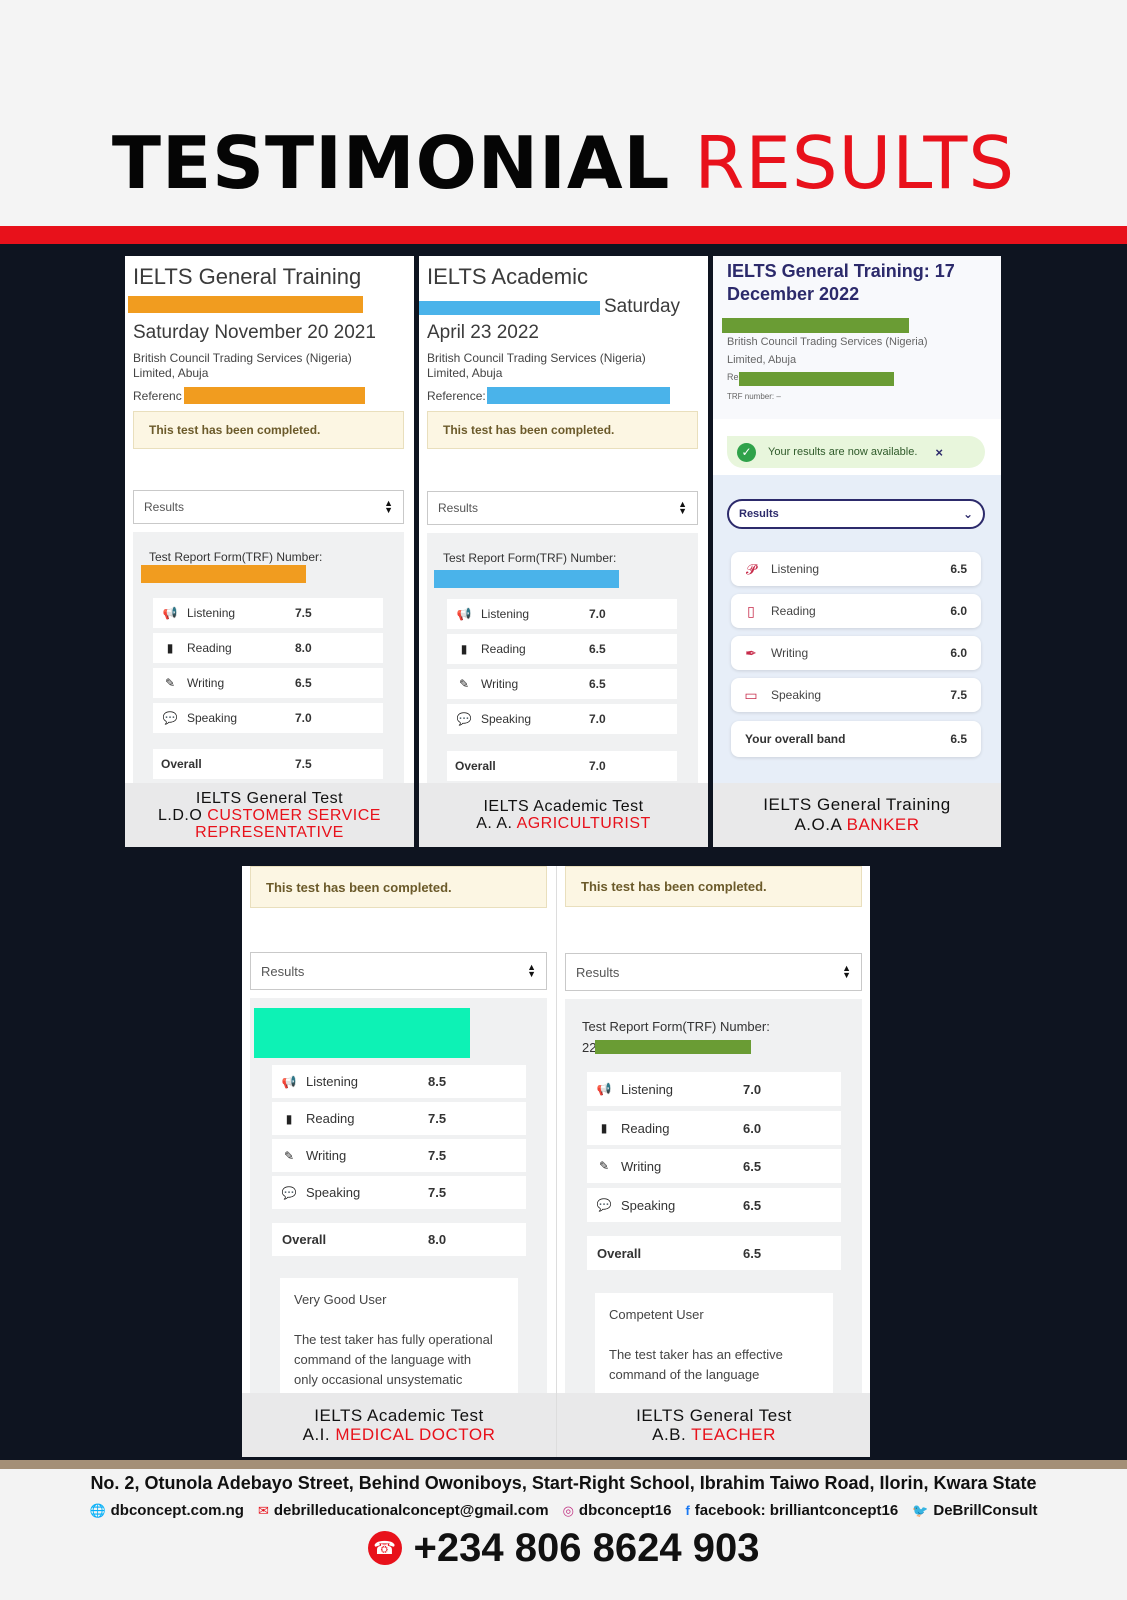 This screenshot has width=1127, height=1600. What do you see at coordinates (563, 1464) in the screenshot?
I see `footer-divider` at bounding box center [563, 1464].